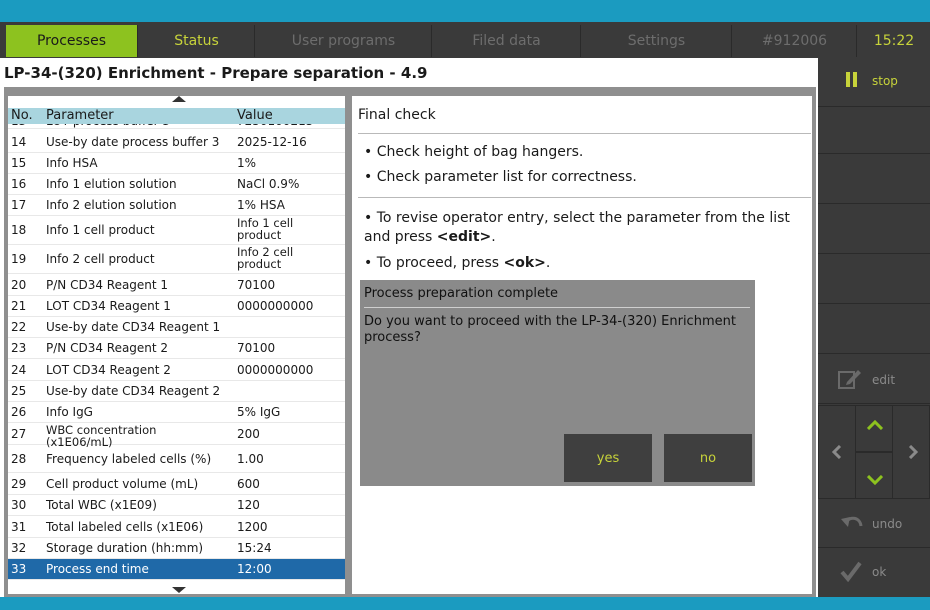  I want to click on top-accent-bar, so click(465, 11).